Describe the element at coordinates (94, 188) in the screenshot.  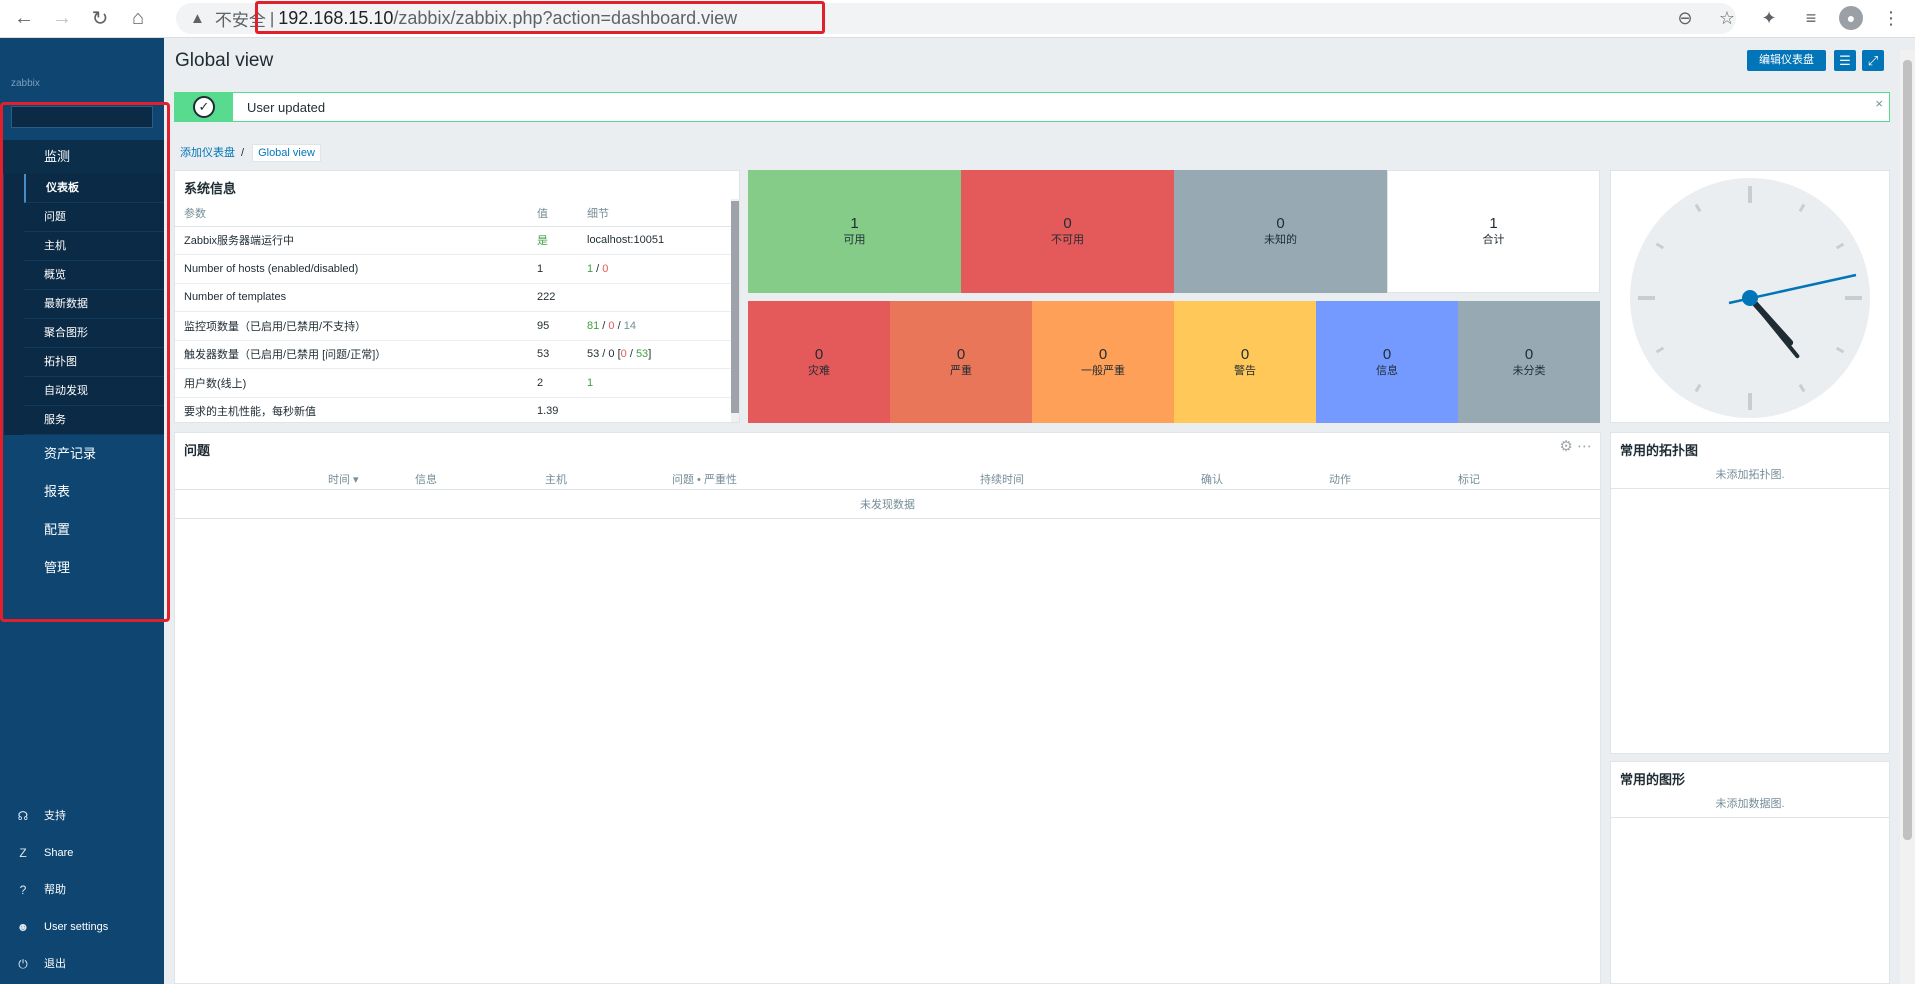
I see `submenu-item: 仪表板` at that location.